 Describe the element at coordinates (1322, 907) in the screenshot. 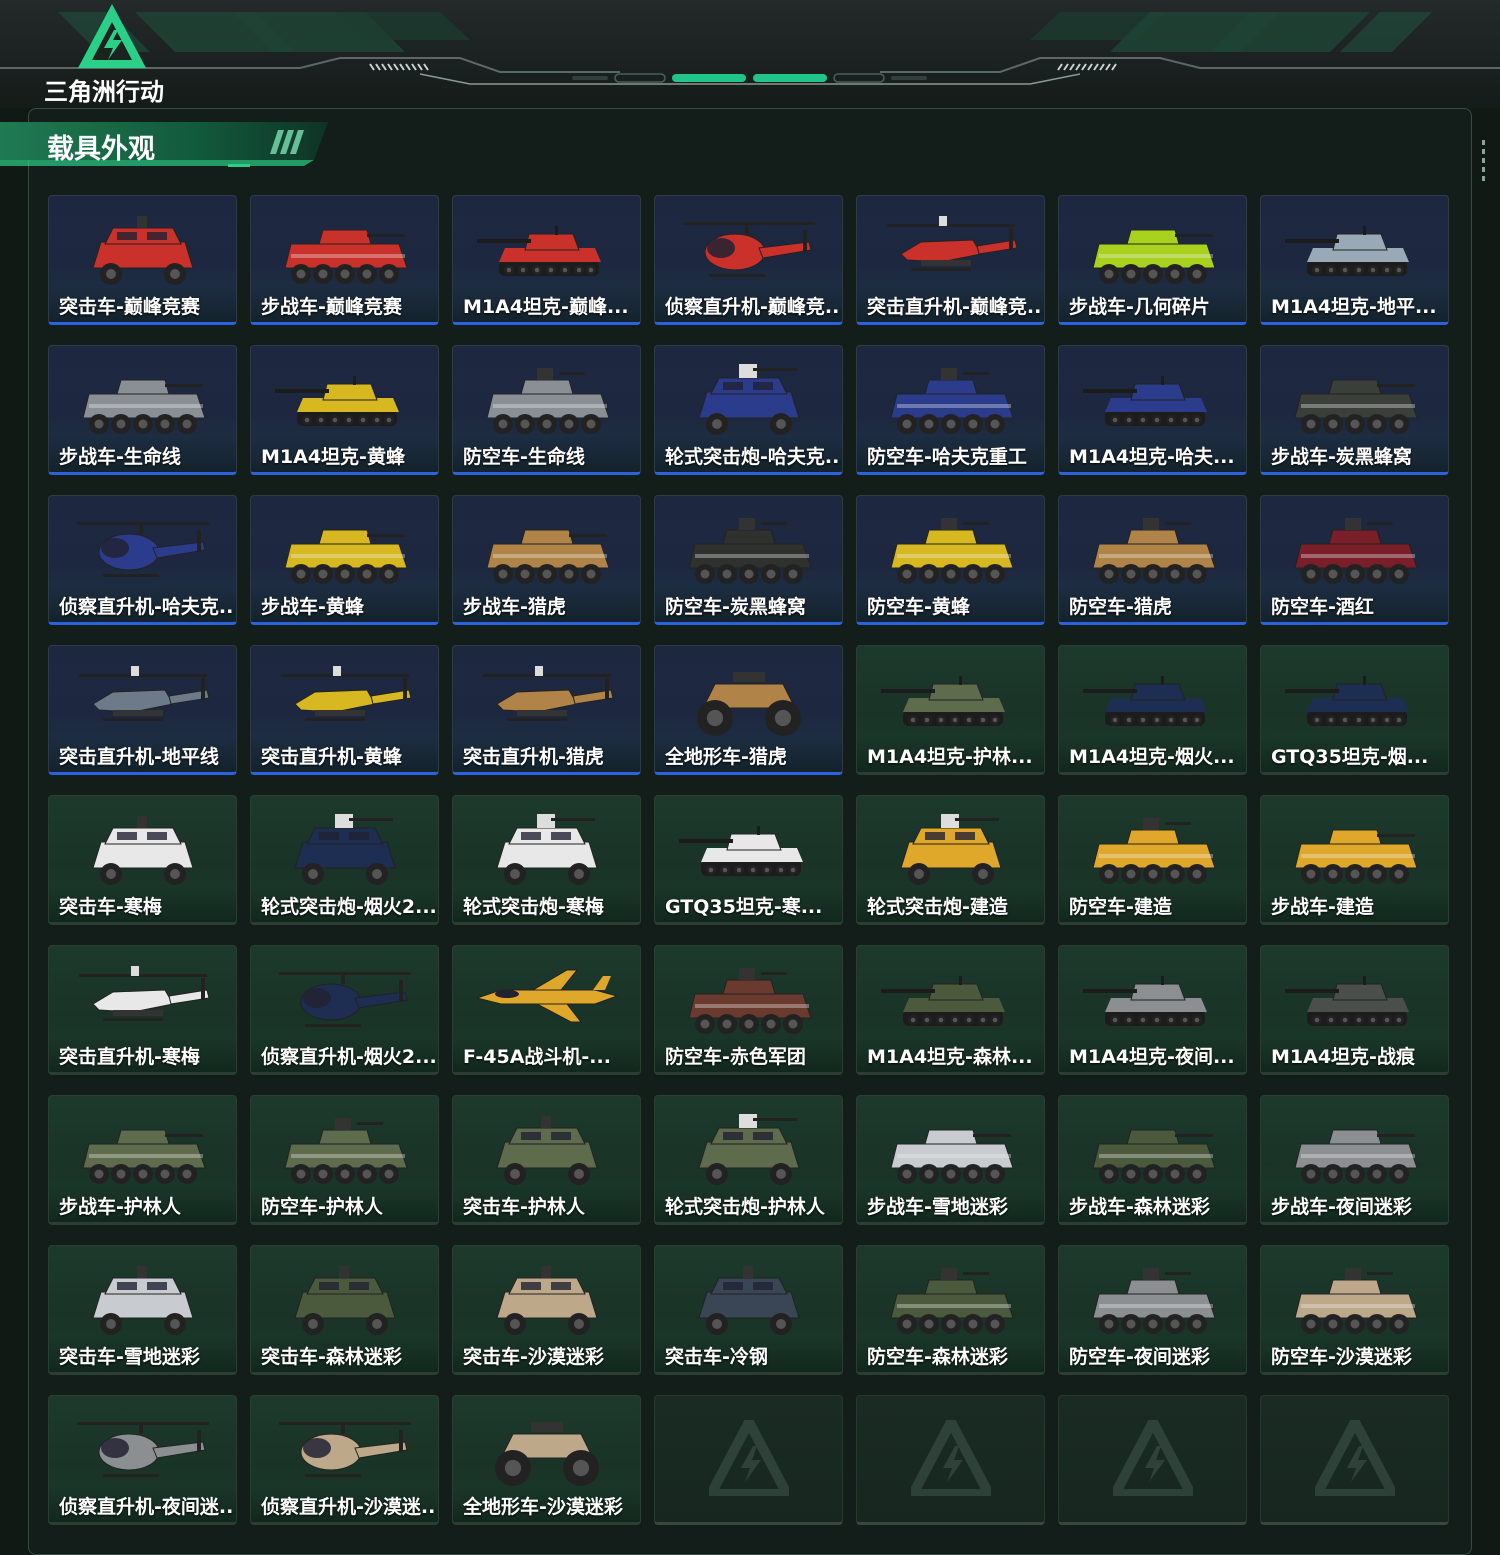

I see `skin-name-label: 步战车-建造` at that location.